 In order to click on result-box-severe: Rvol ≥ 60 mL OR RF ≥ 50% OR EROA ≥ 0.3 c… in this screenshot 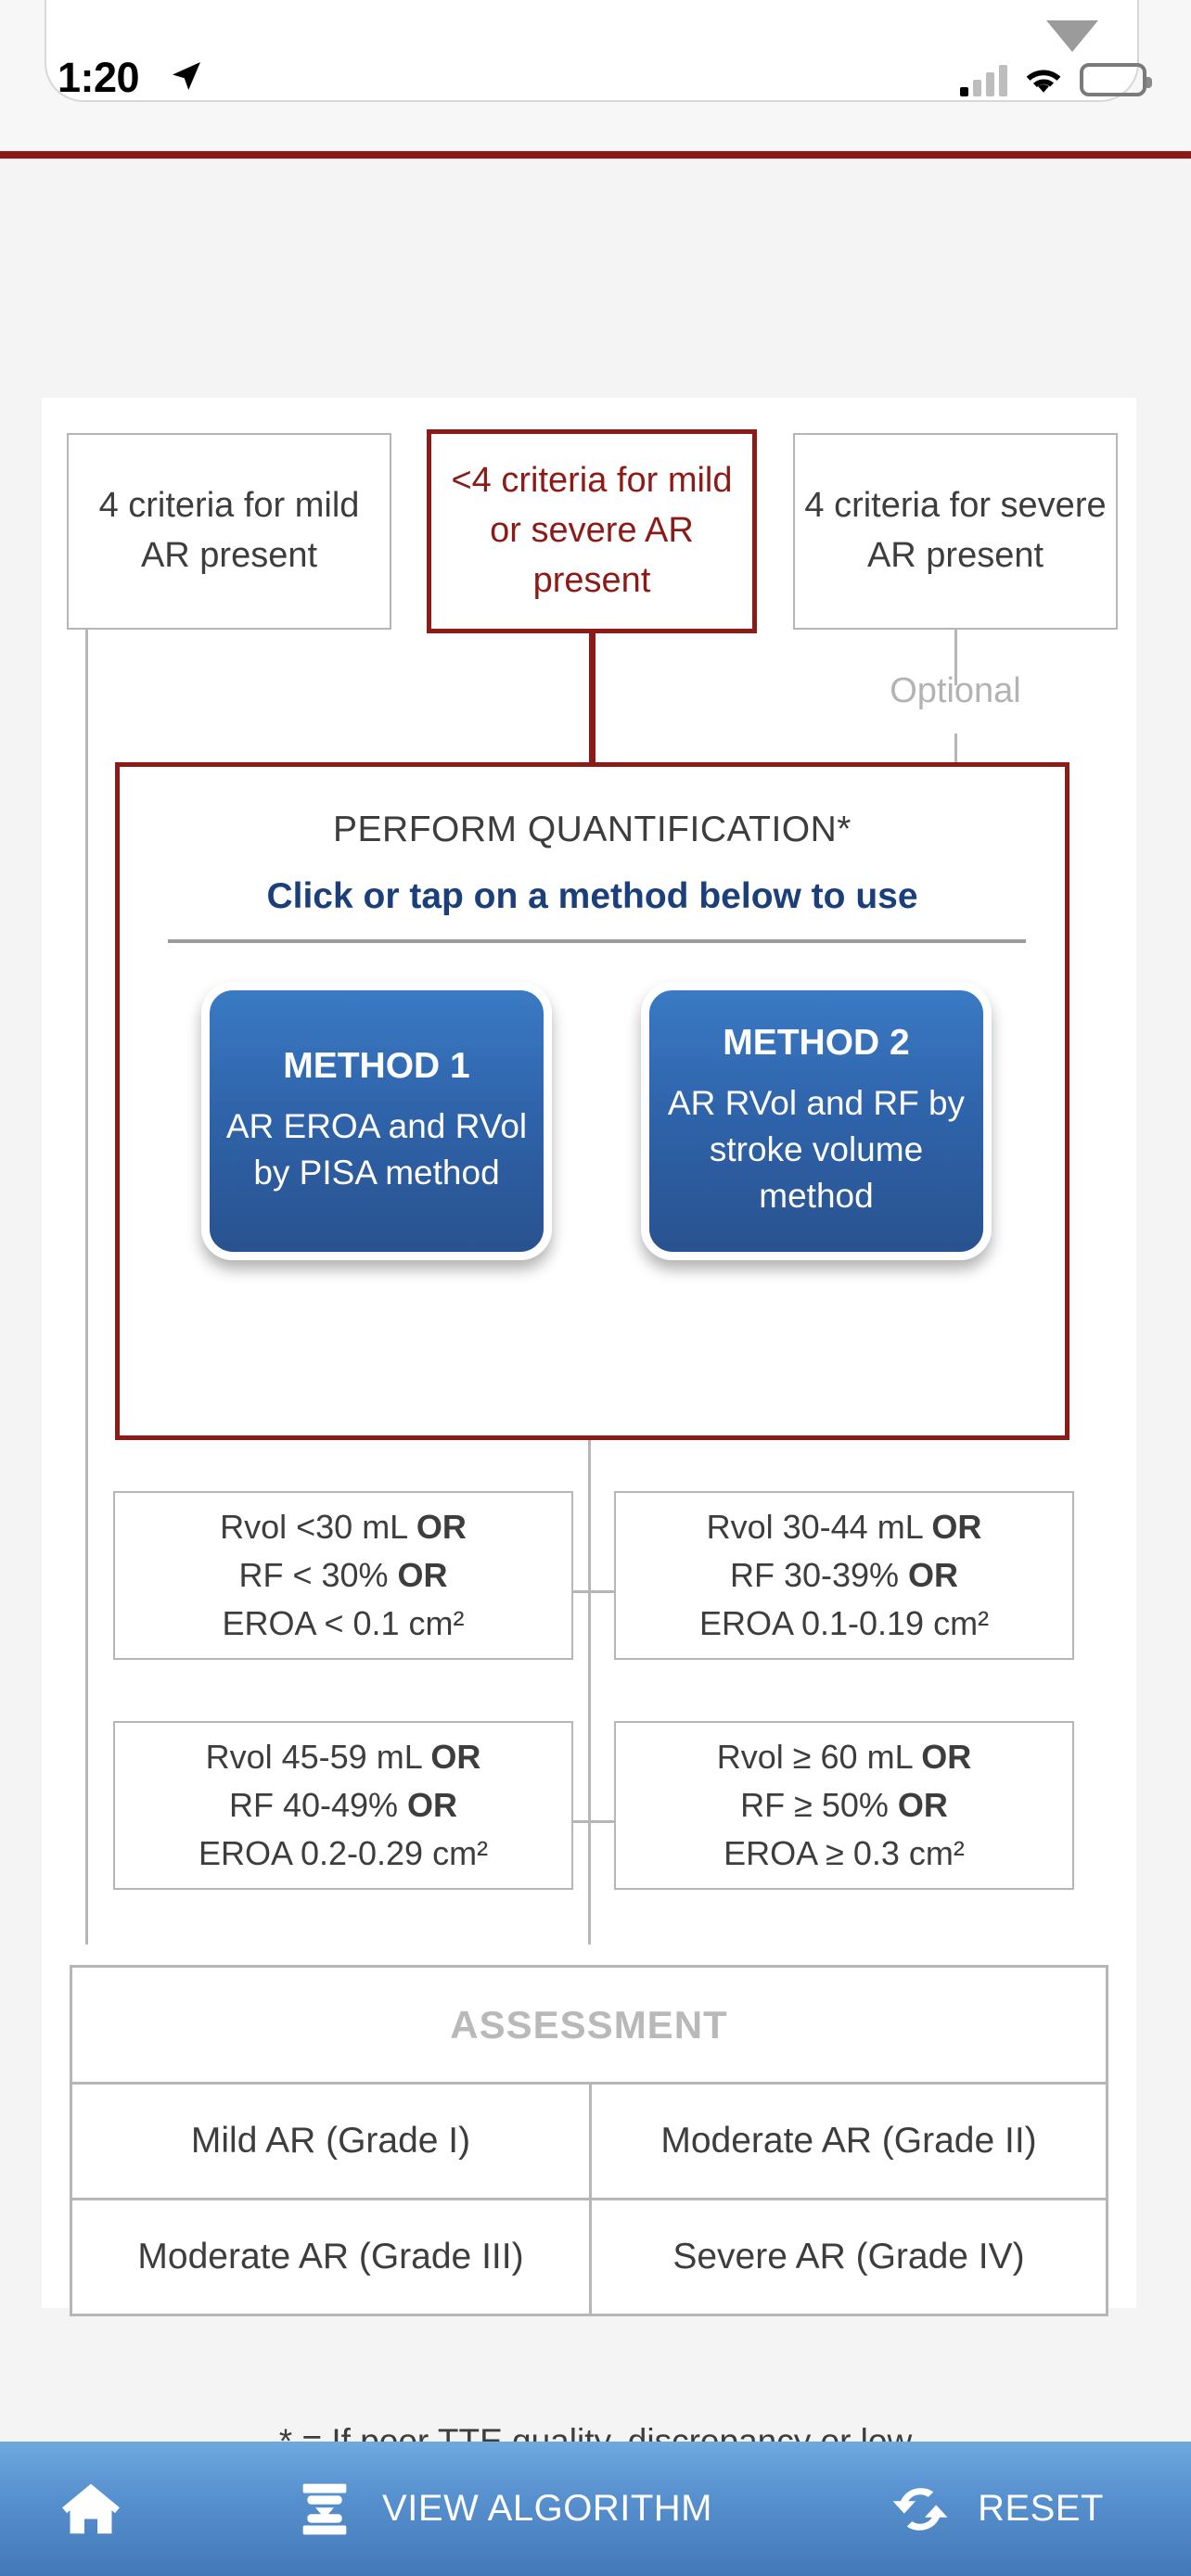, I will do `click(844, 1806)`.